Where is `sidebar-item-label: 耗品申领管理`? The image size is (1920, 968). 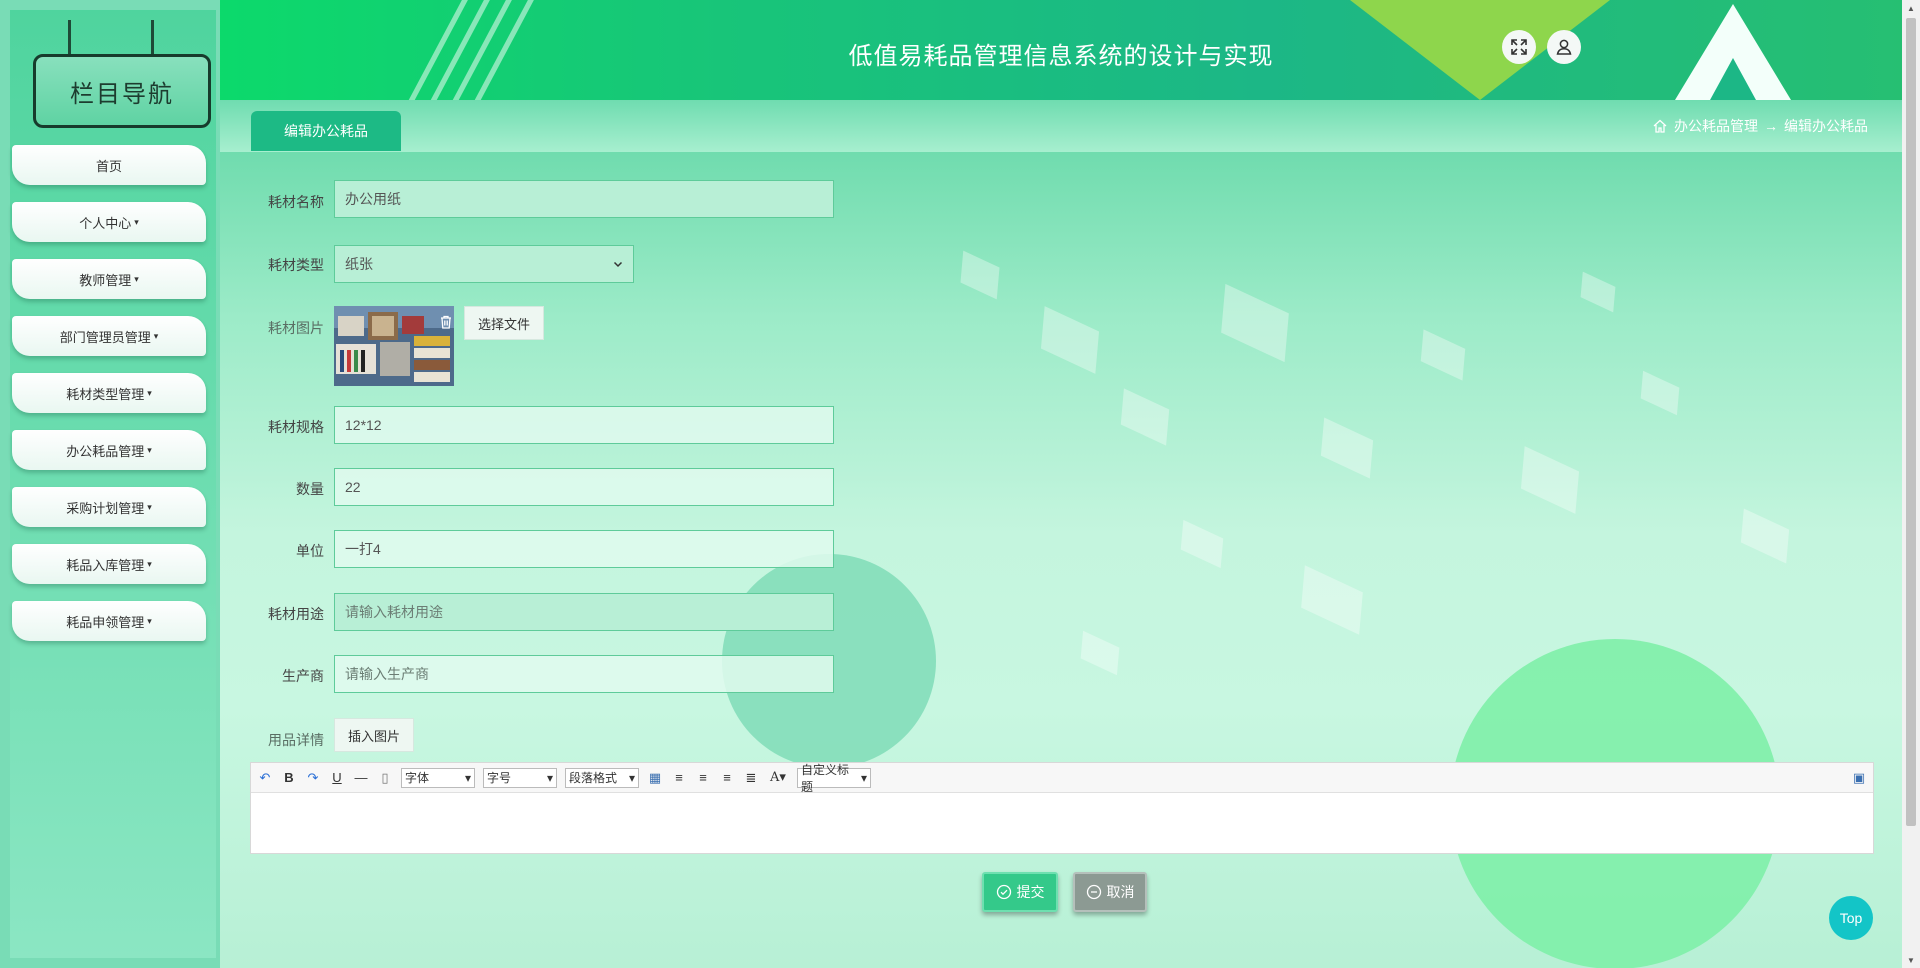 sidebar-item-label: 耗品申领管理 is located at coordinates (105, 622).